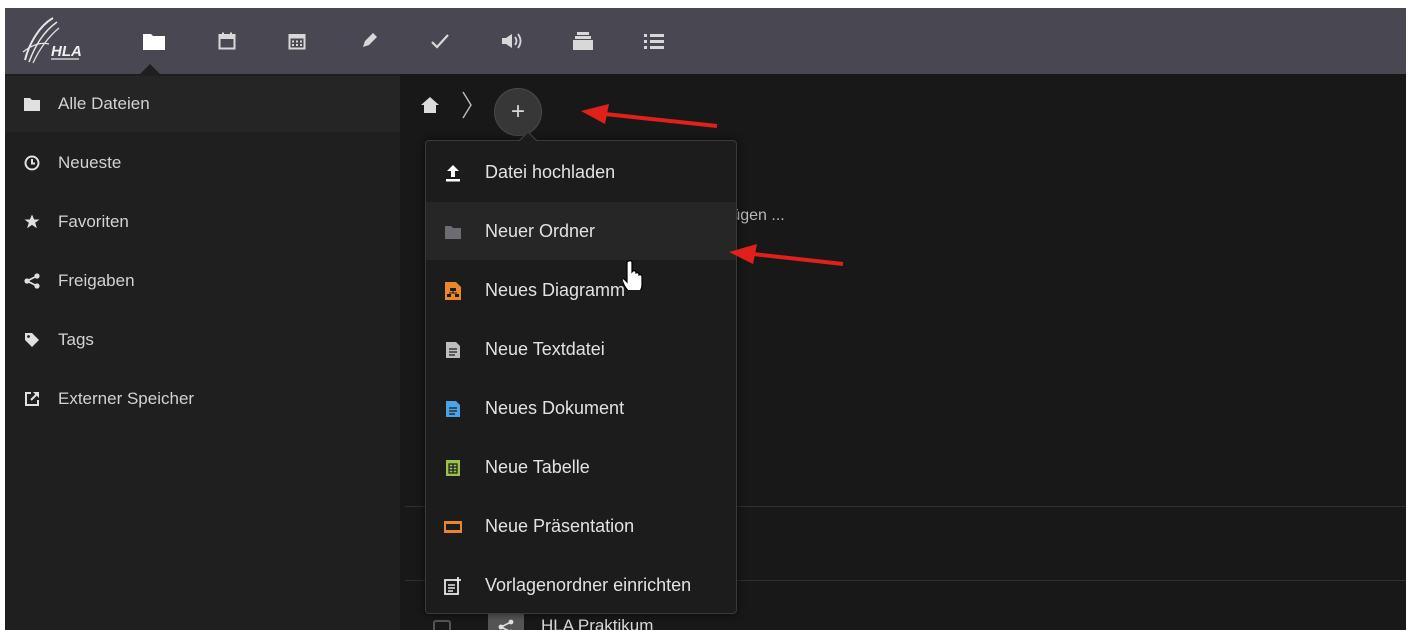 This screenshot has width=1411, height=630. I want to click on template-icon, so click(453, 586).